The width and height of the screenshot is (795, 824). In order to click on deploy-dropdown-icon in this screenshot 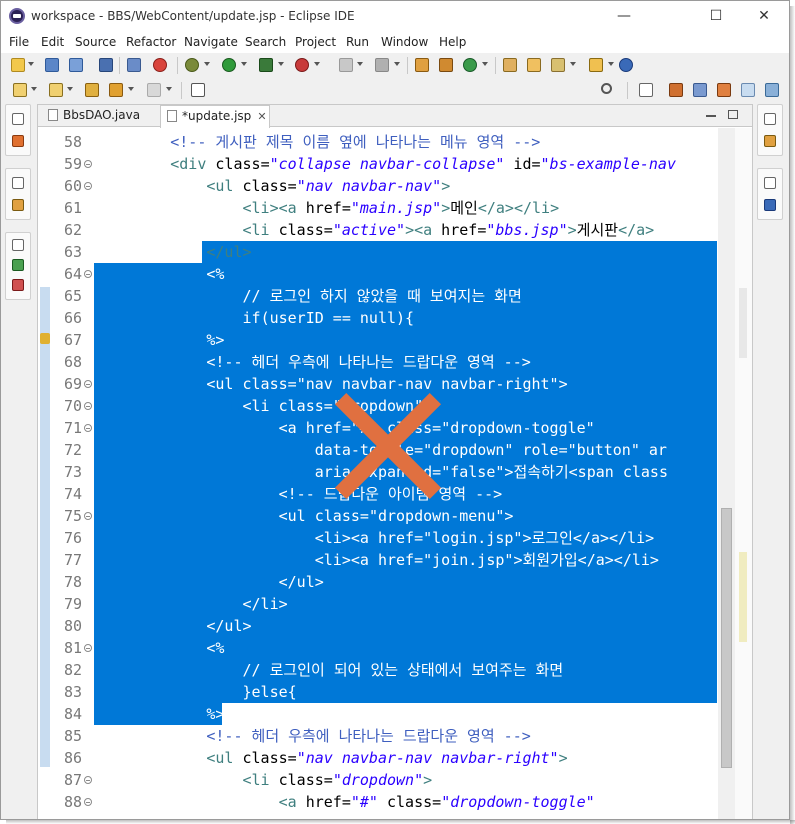, I will do `click(397, 64)`.